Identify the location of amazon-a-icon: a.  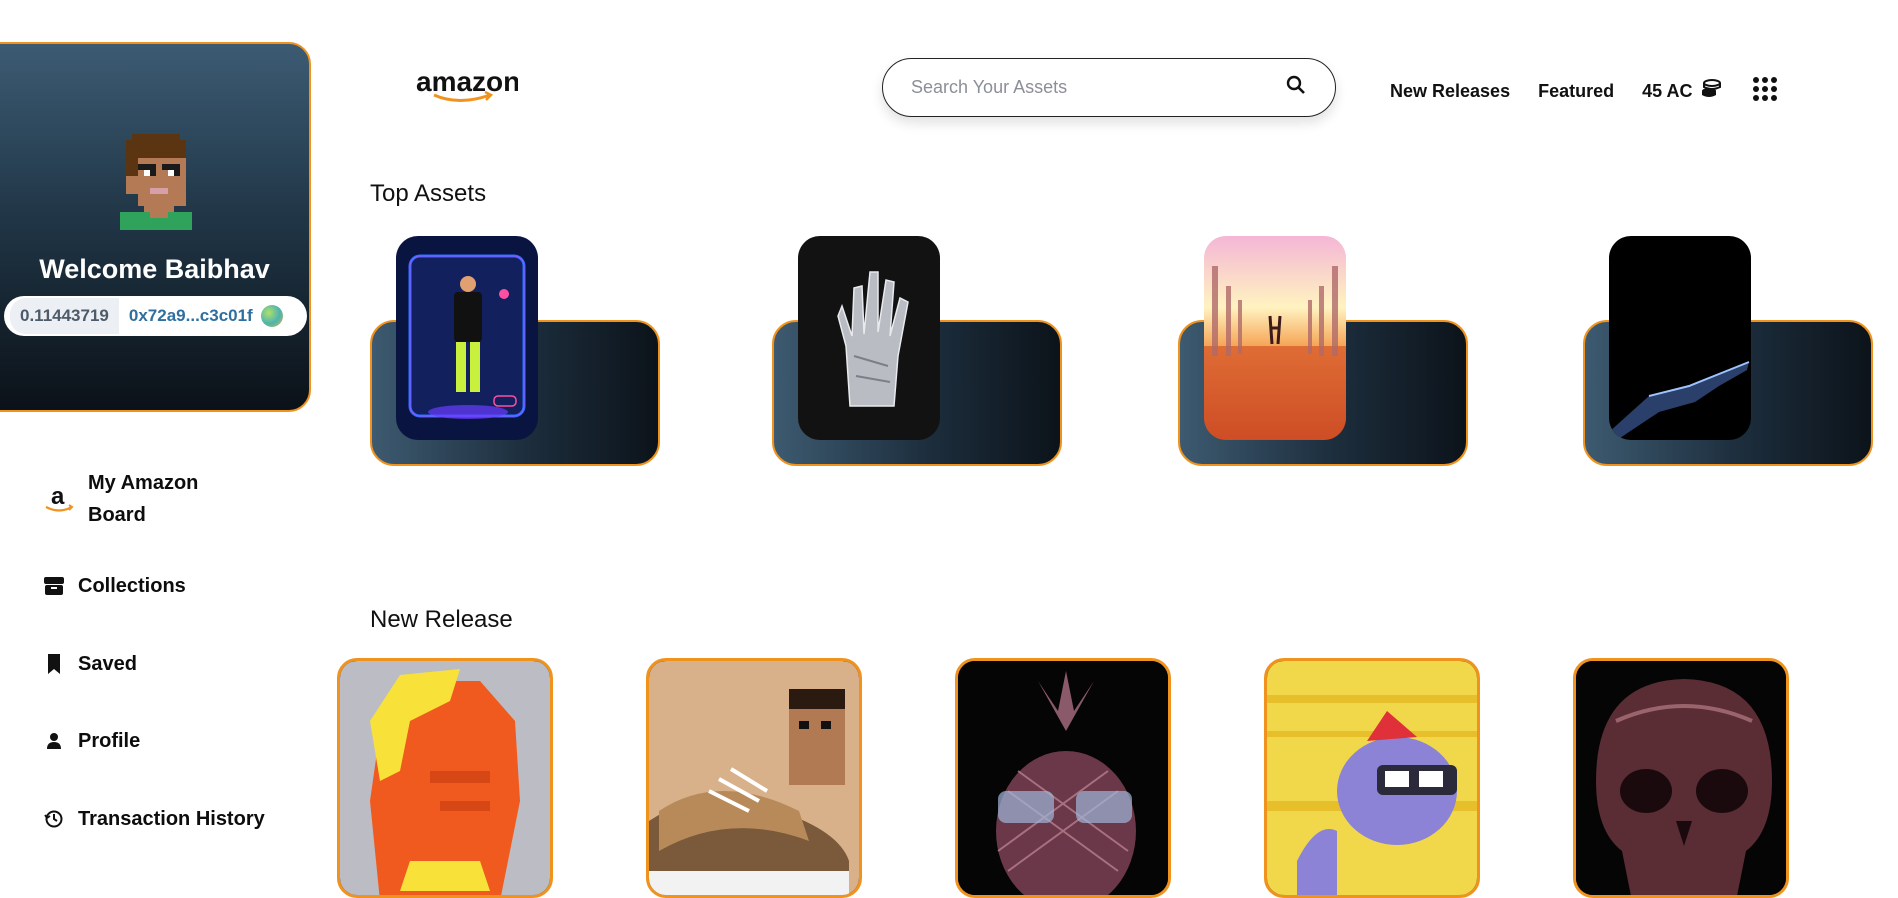
(59, 499).